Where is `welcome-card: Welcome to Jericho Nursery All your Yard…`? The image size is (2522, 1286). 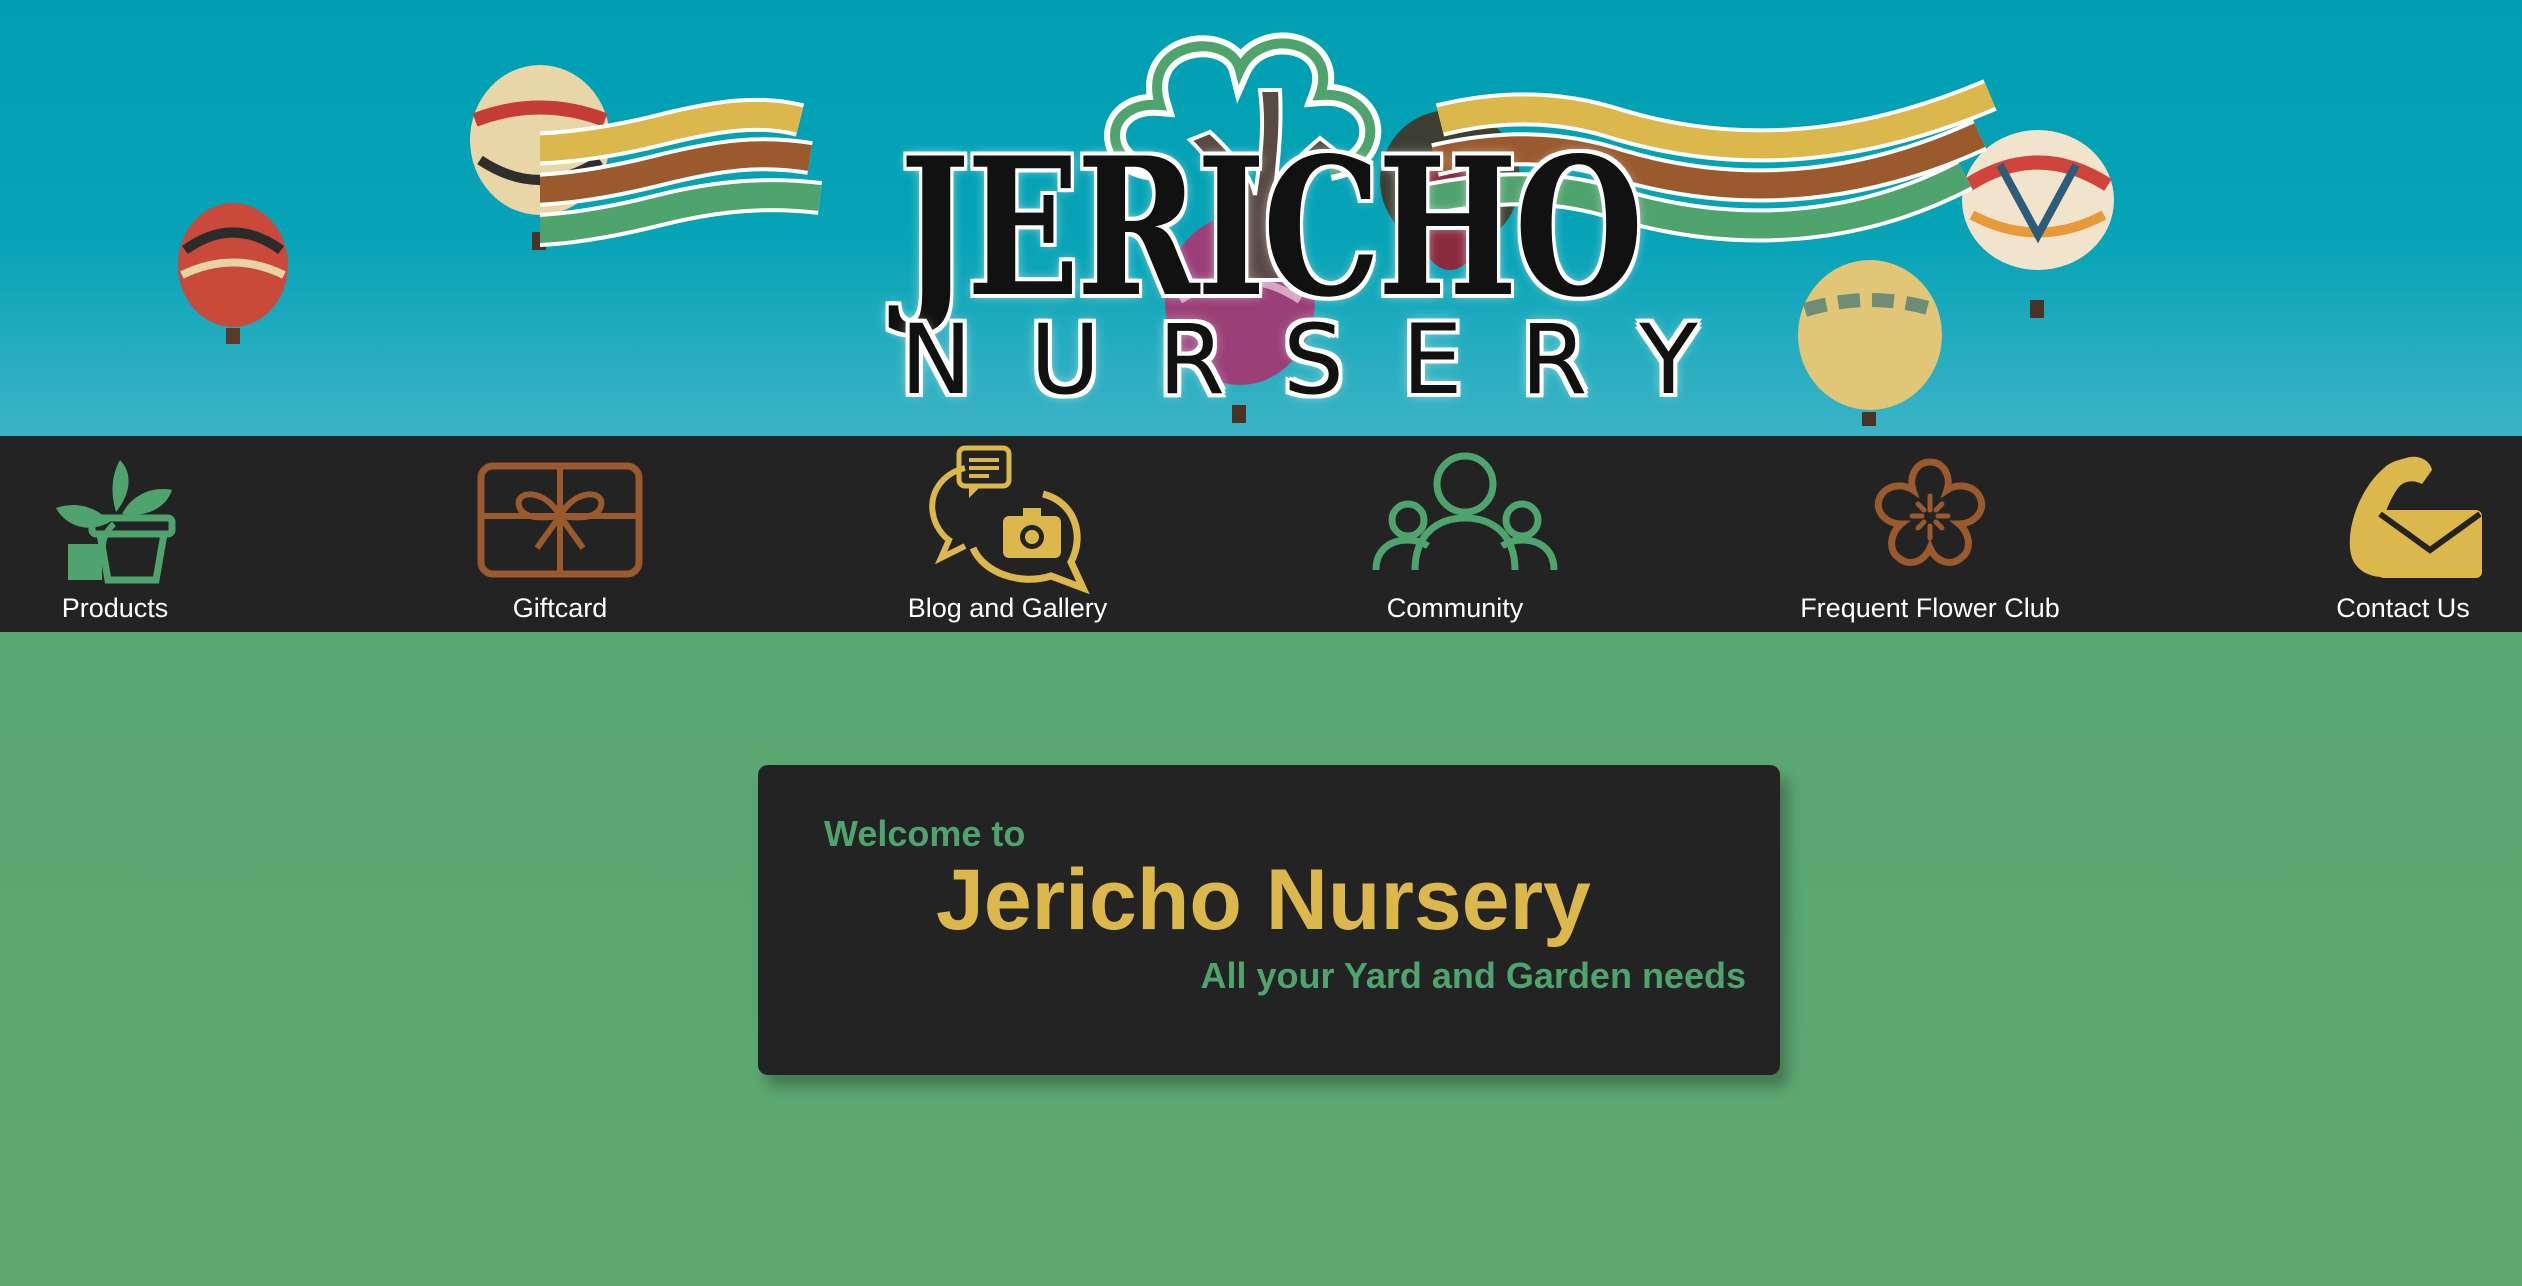
welcome-card: Welcome to Jericho Nursery All your Yard… is located at coordinates (1269, 920).